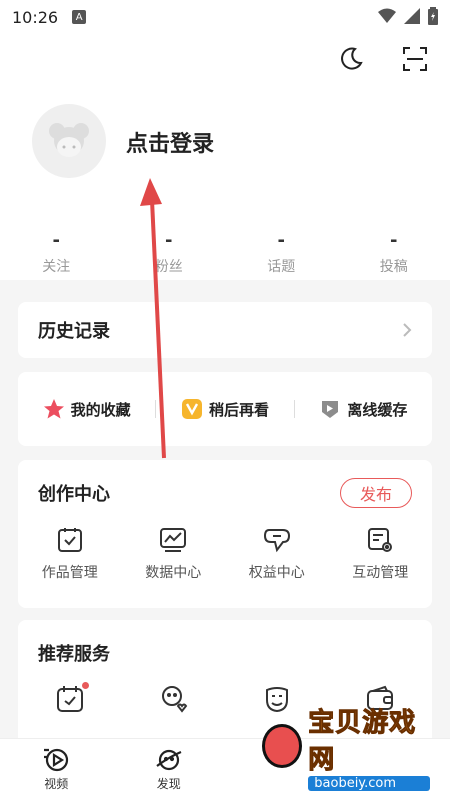  What do you see at coordinates (276, 573) in the screenshot?
I see `rights-center-label: 权益中心` at bounding box center [276, 573].